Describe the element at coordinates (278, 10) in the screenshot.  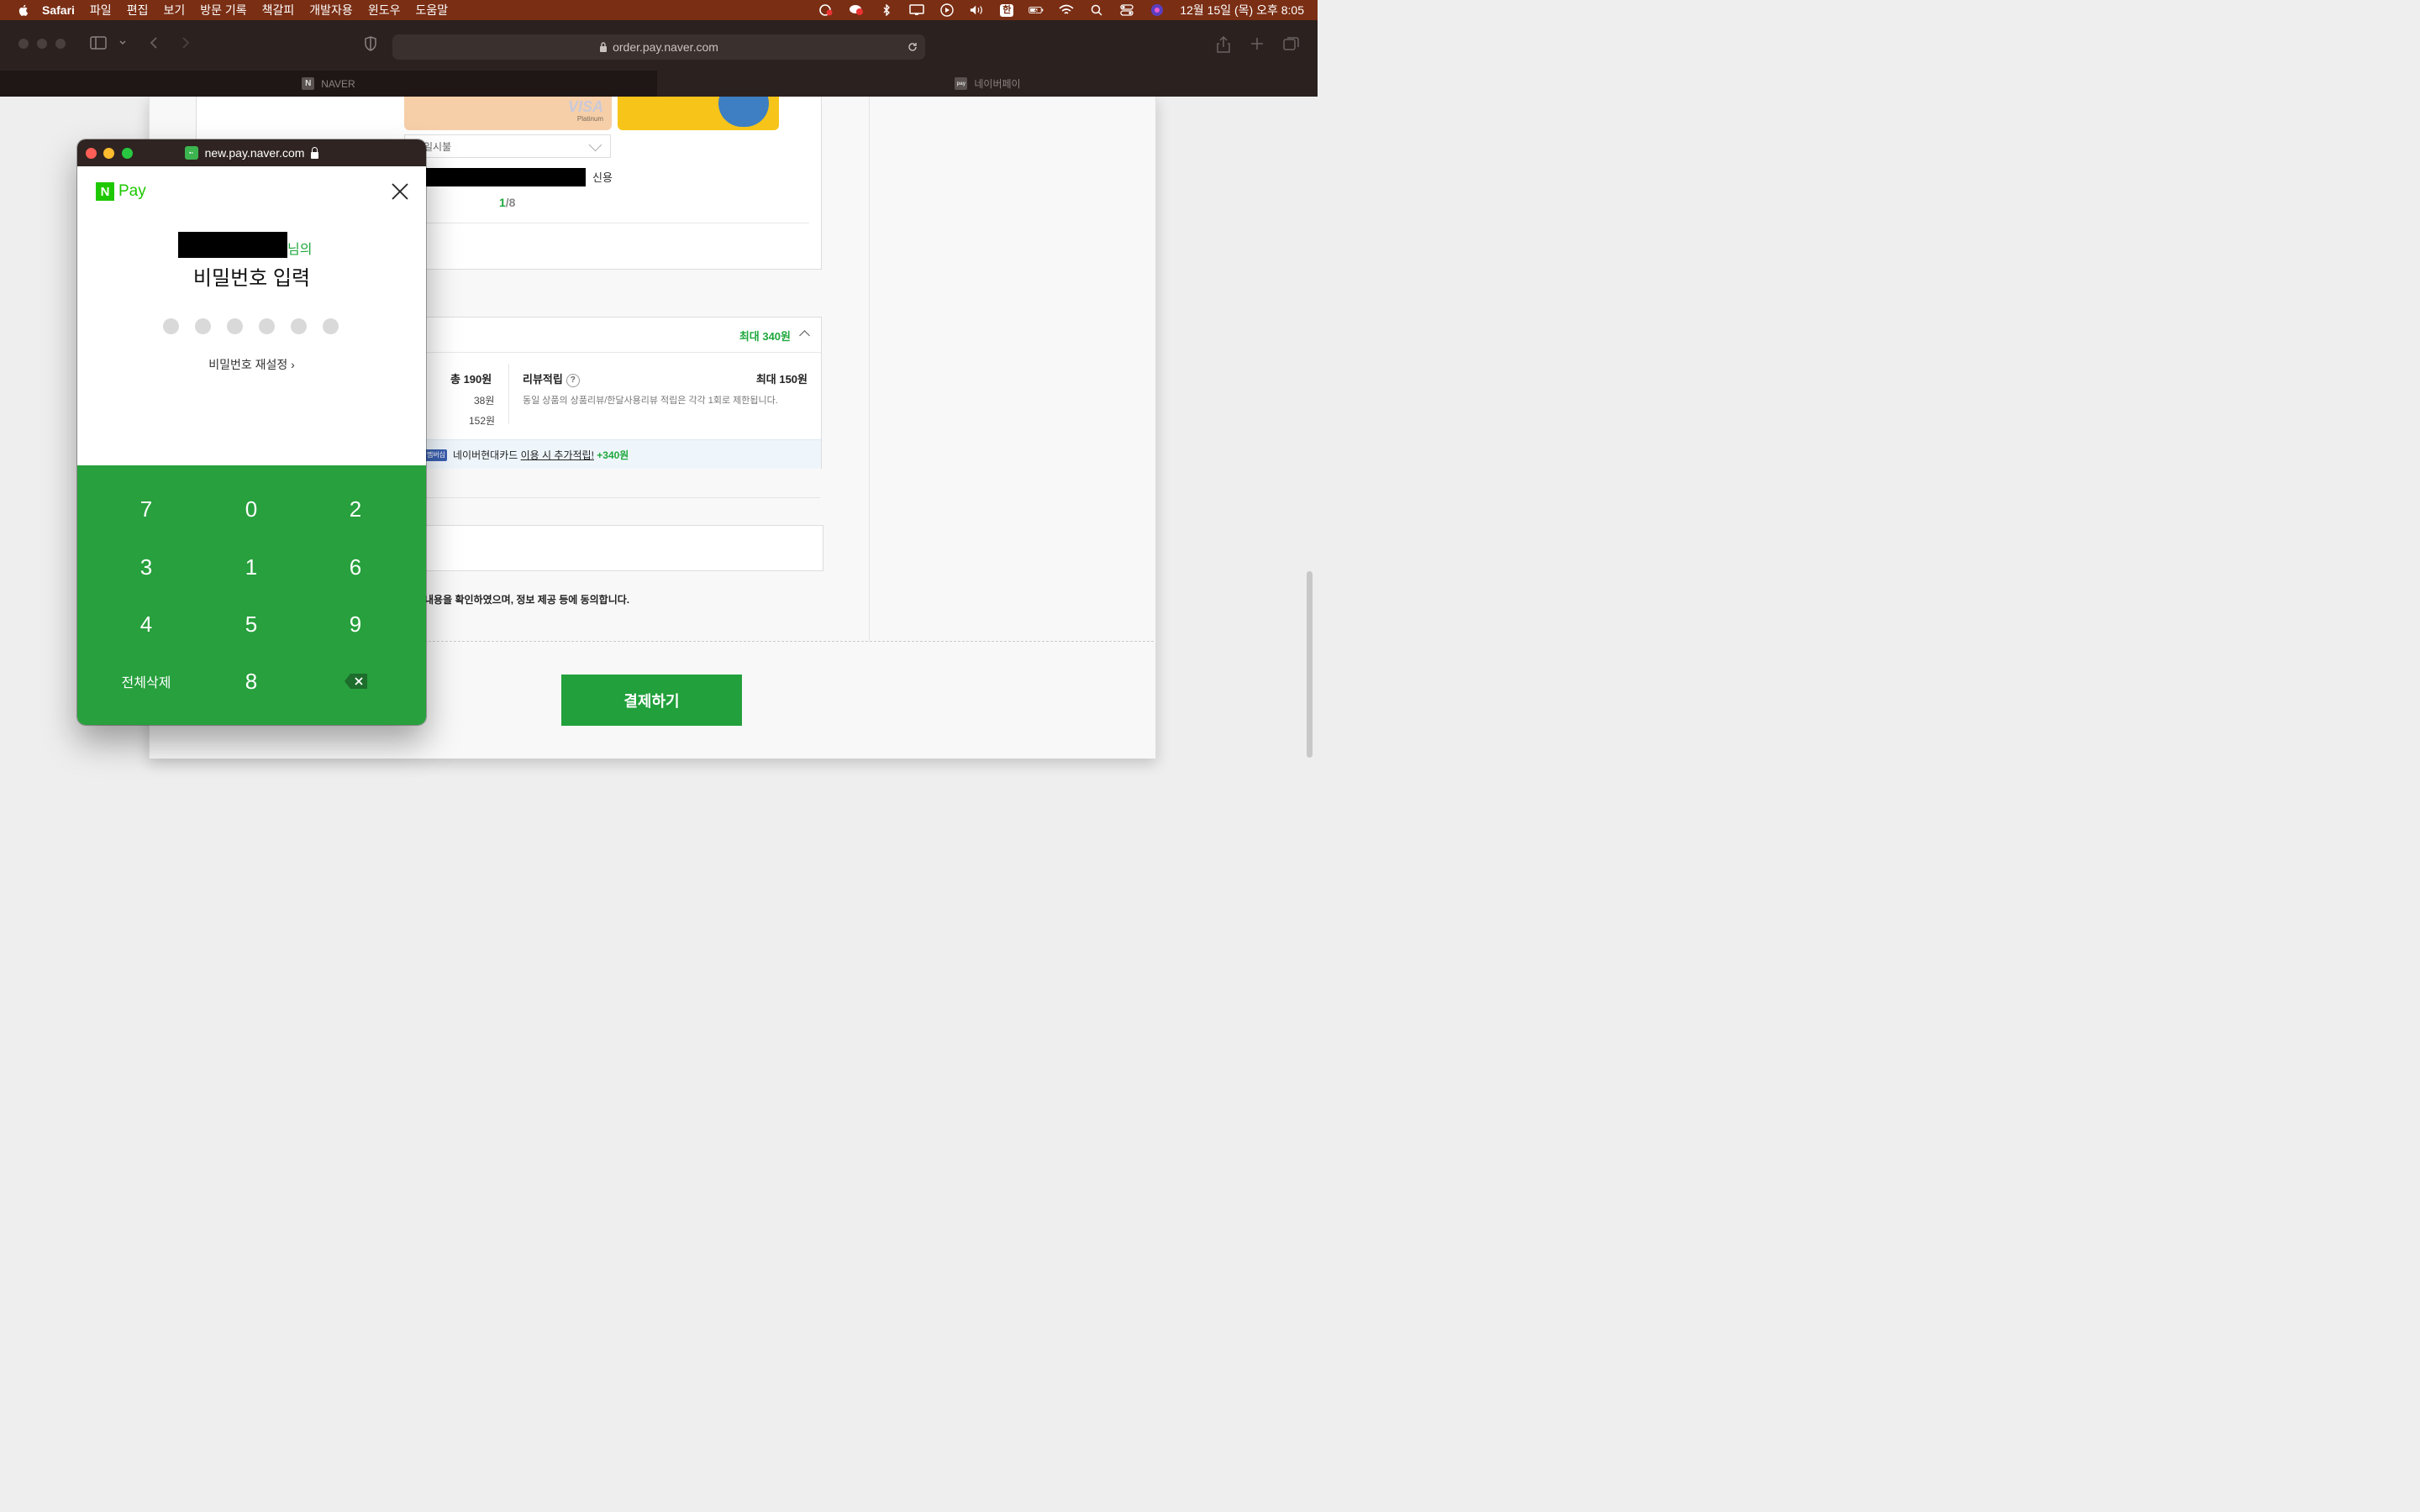
I see `menu-bookmarks: 책갈피` at that location.